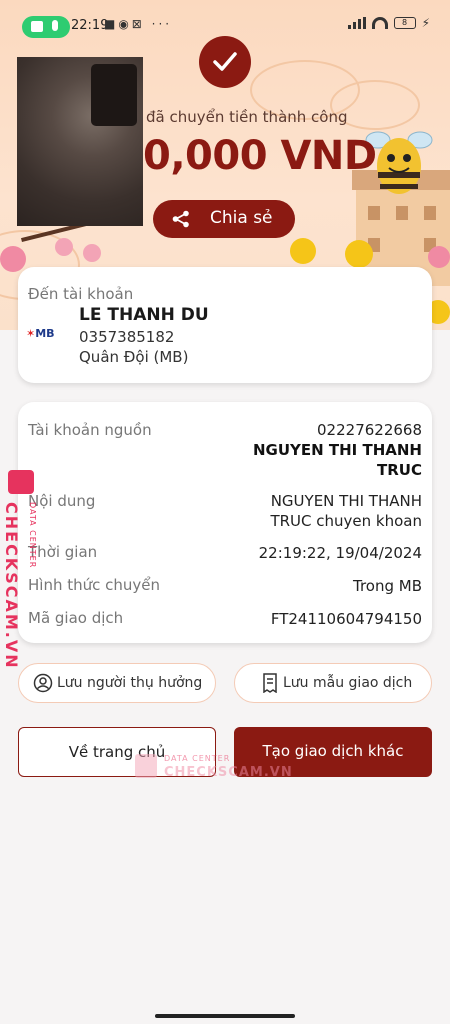 This screenshot has height=1024, width=450. Describe the element at coordinates (404, 23) in the screenshot. I see `battery-icon: 8` at that location.